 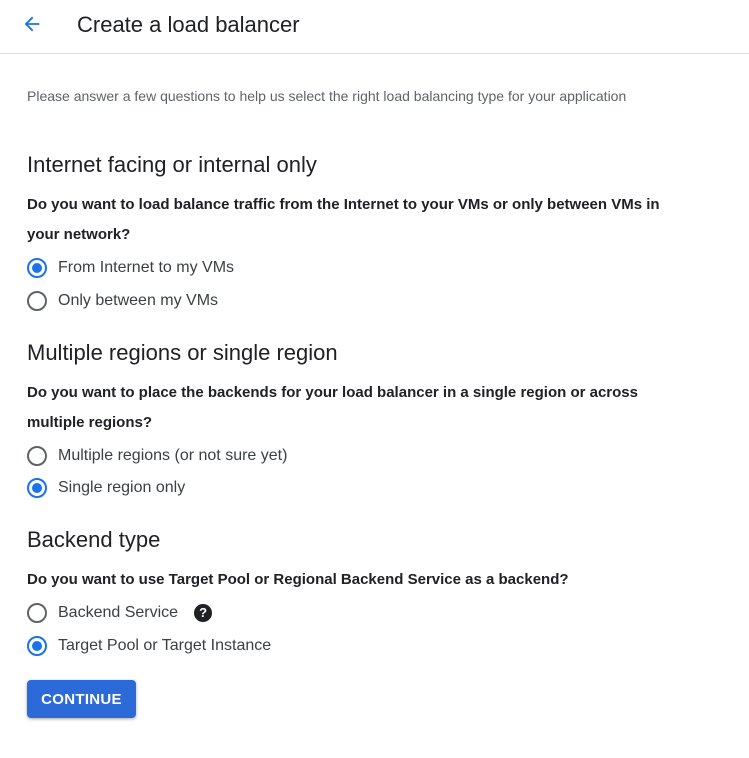 I want to click on option-from-internet: From Internet to my VMs, so click(x=130, y=268).